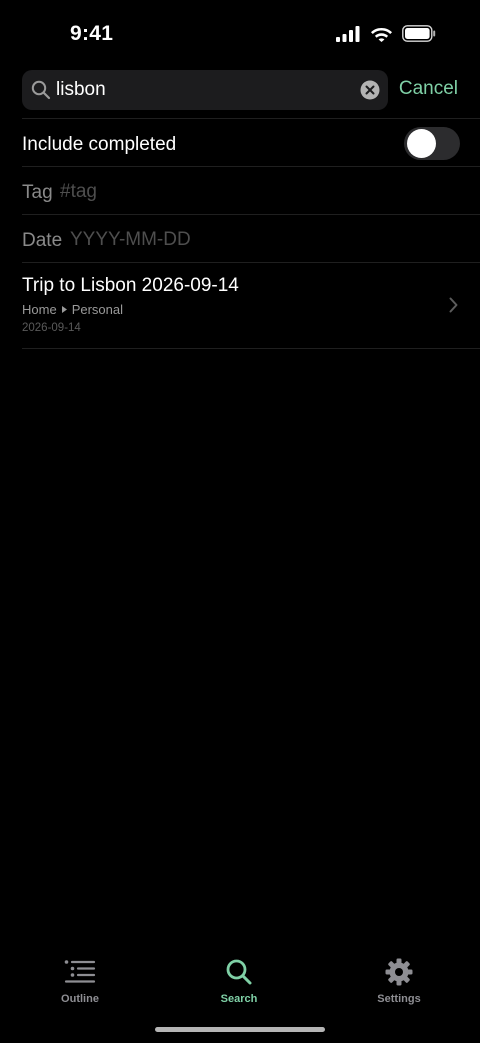 The width and height of the screenshot is (480, 1043). Describe the element at coordinates (399, 972) in the screenshot. I see `gear-icon` at that location.